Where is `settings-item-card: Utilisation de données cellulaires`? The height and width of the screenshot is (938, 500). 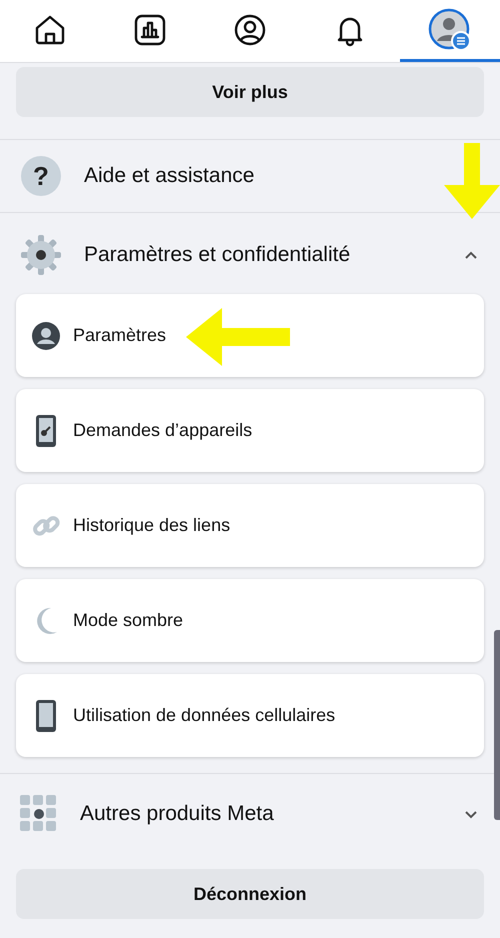
settings-item-card: Utilisation de données cellulaires is located at coordinates (250, 715).